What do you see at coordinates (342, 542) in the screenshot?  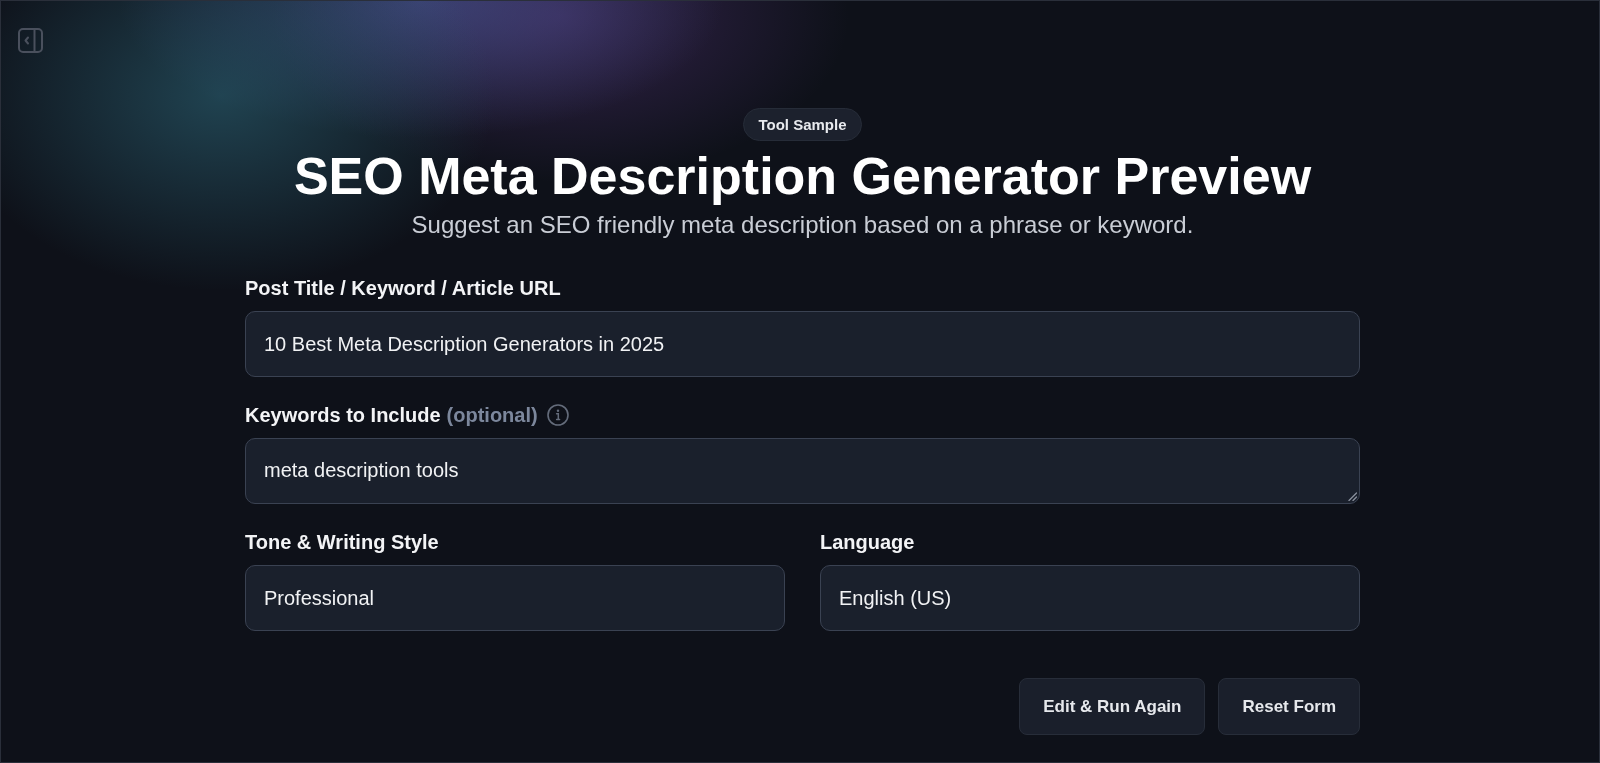 I see `field-label: Tone & Writing Style` at bounding box center [342, 542].